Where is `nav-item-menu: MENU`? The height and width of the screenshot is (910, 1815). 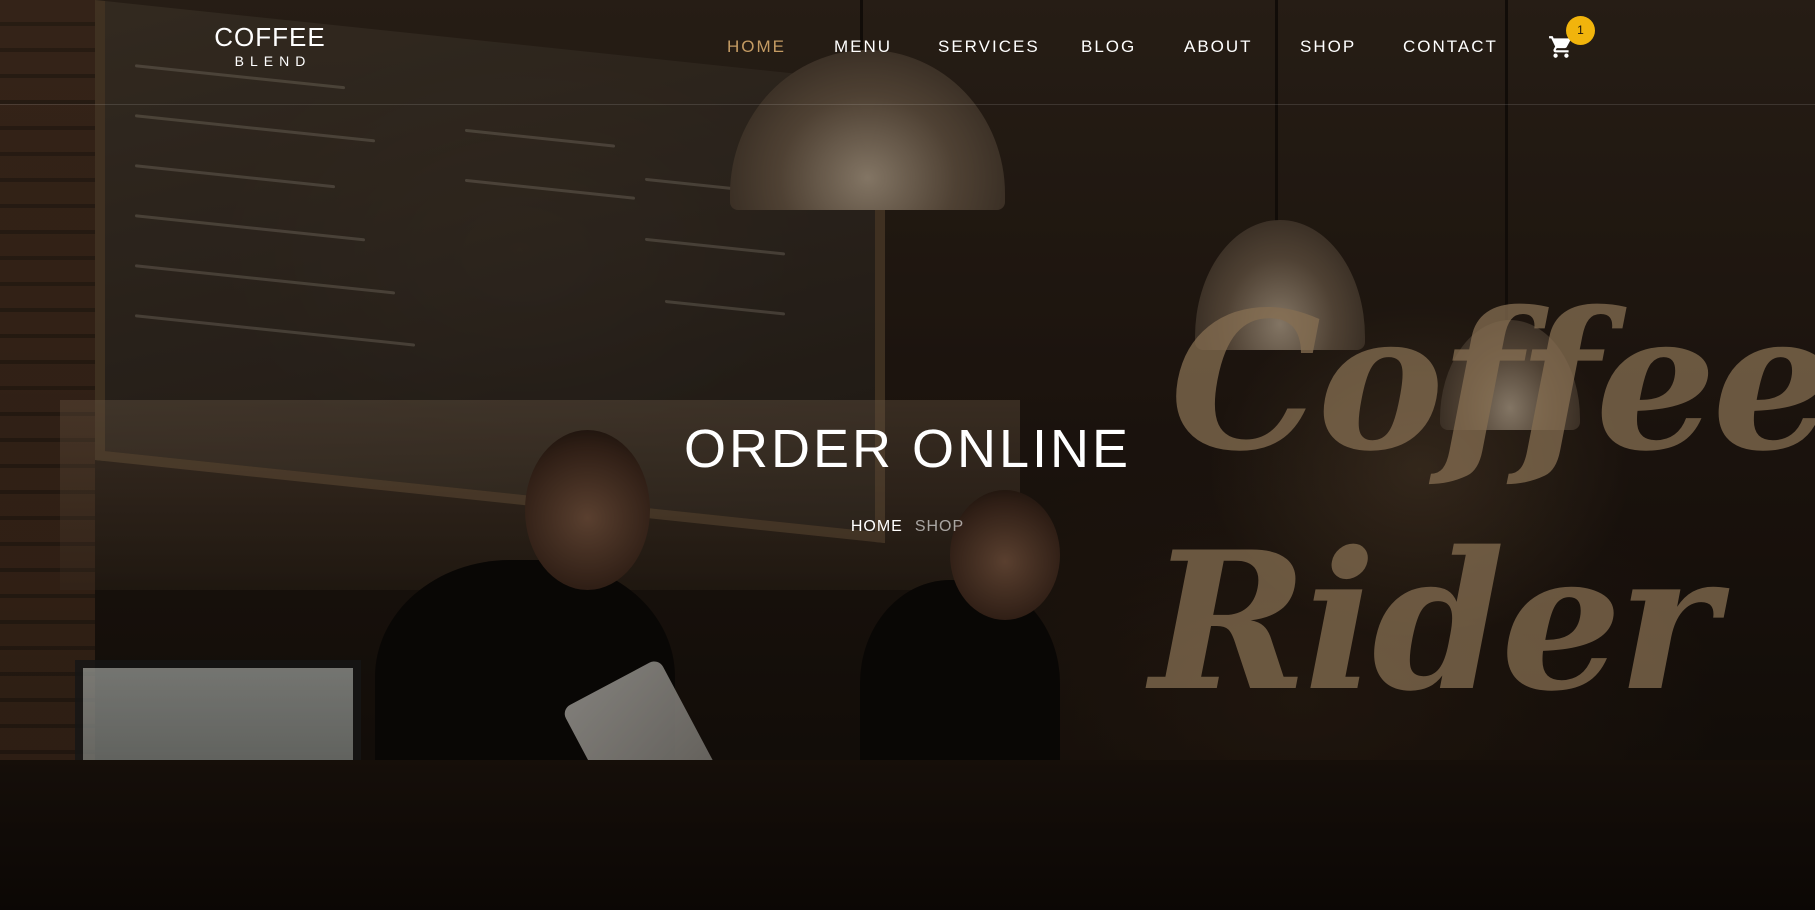 nav-item-menu: MENU is located at coordinates (863, 47).